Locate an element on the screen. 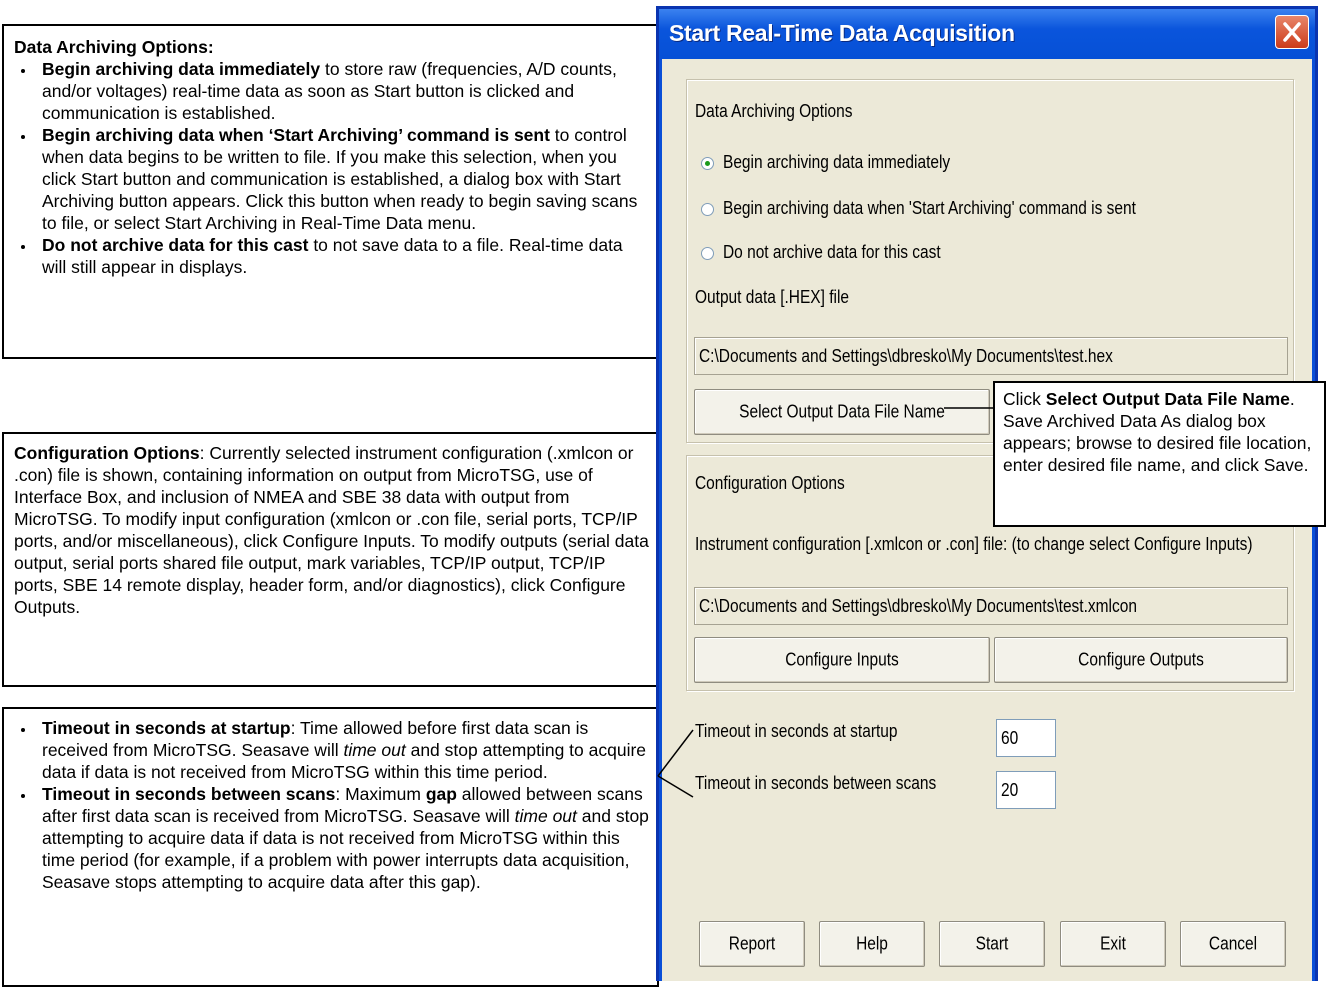 The image size is (1326, 987). close-x-icon is located at coordinates (1292, 32).